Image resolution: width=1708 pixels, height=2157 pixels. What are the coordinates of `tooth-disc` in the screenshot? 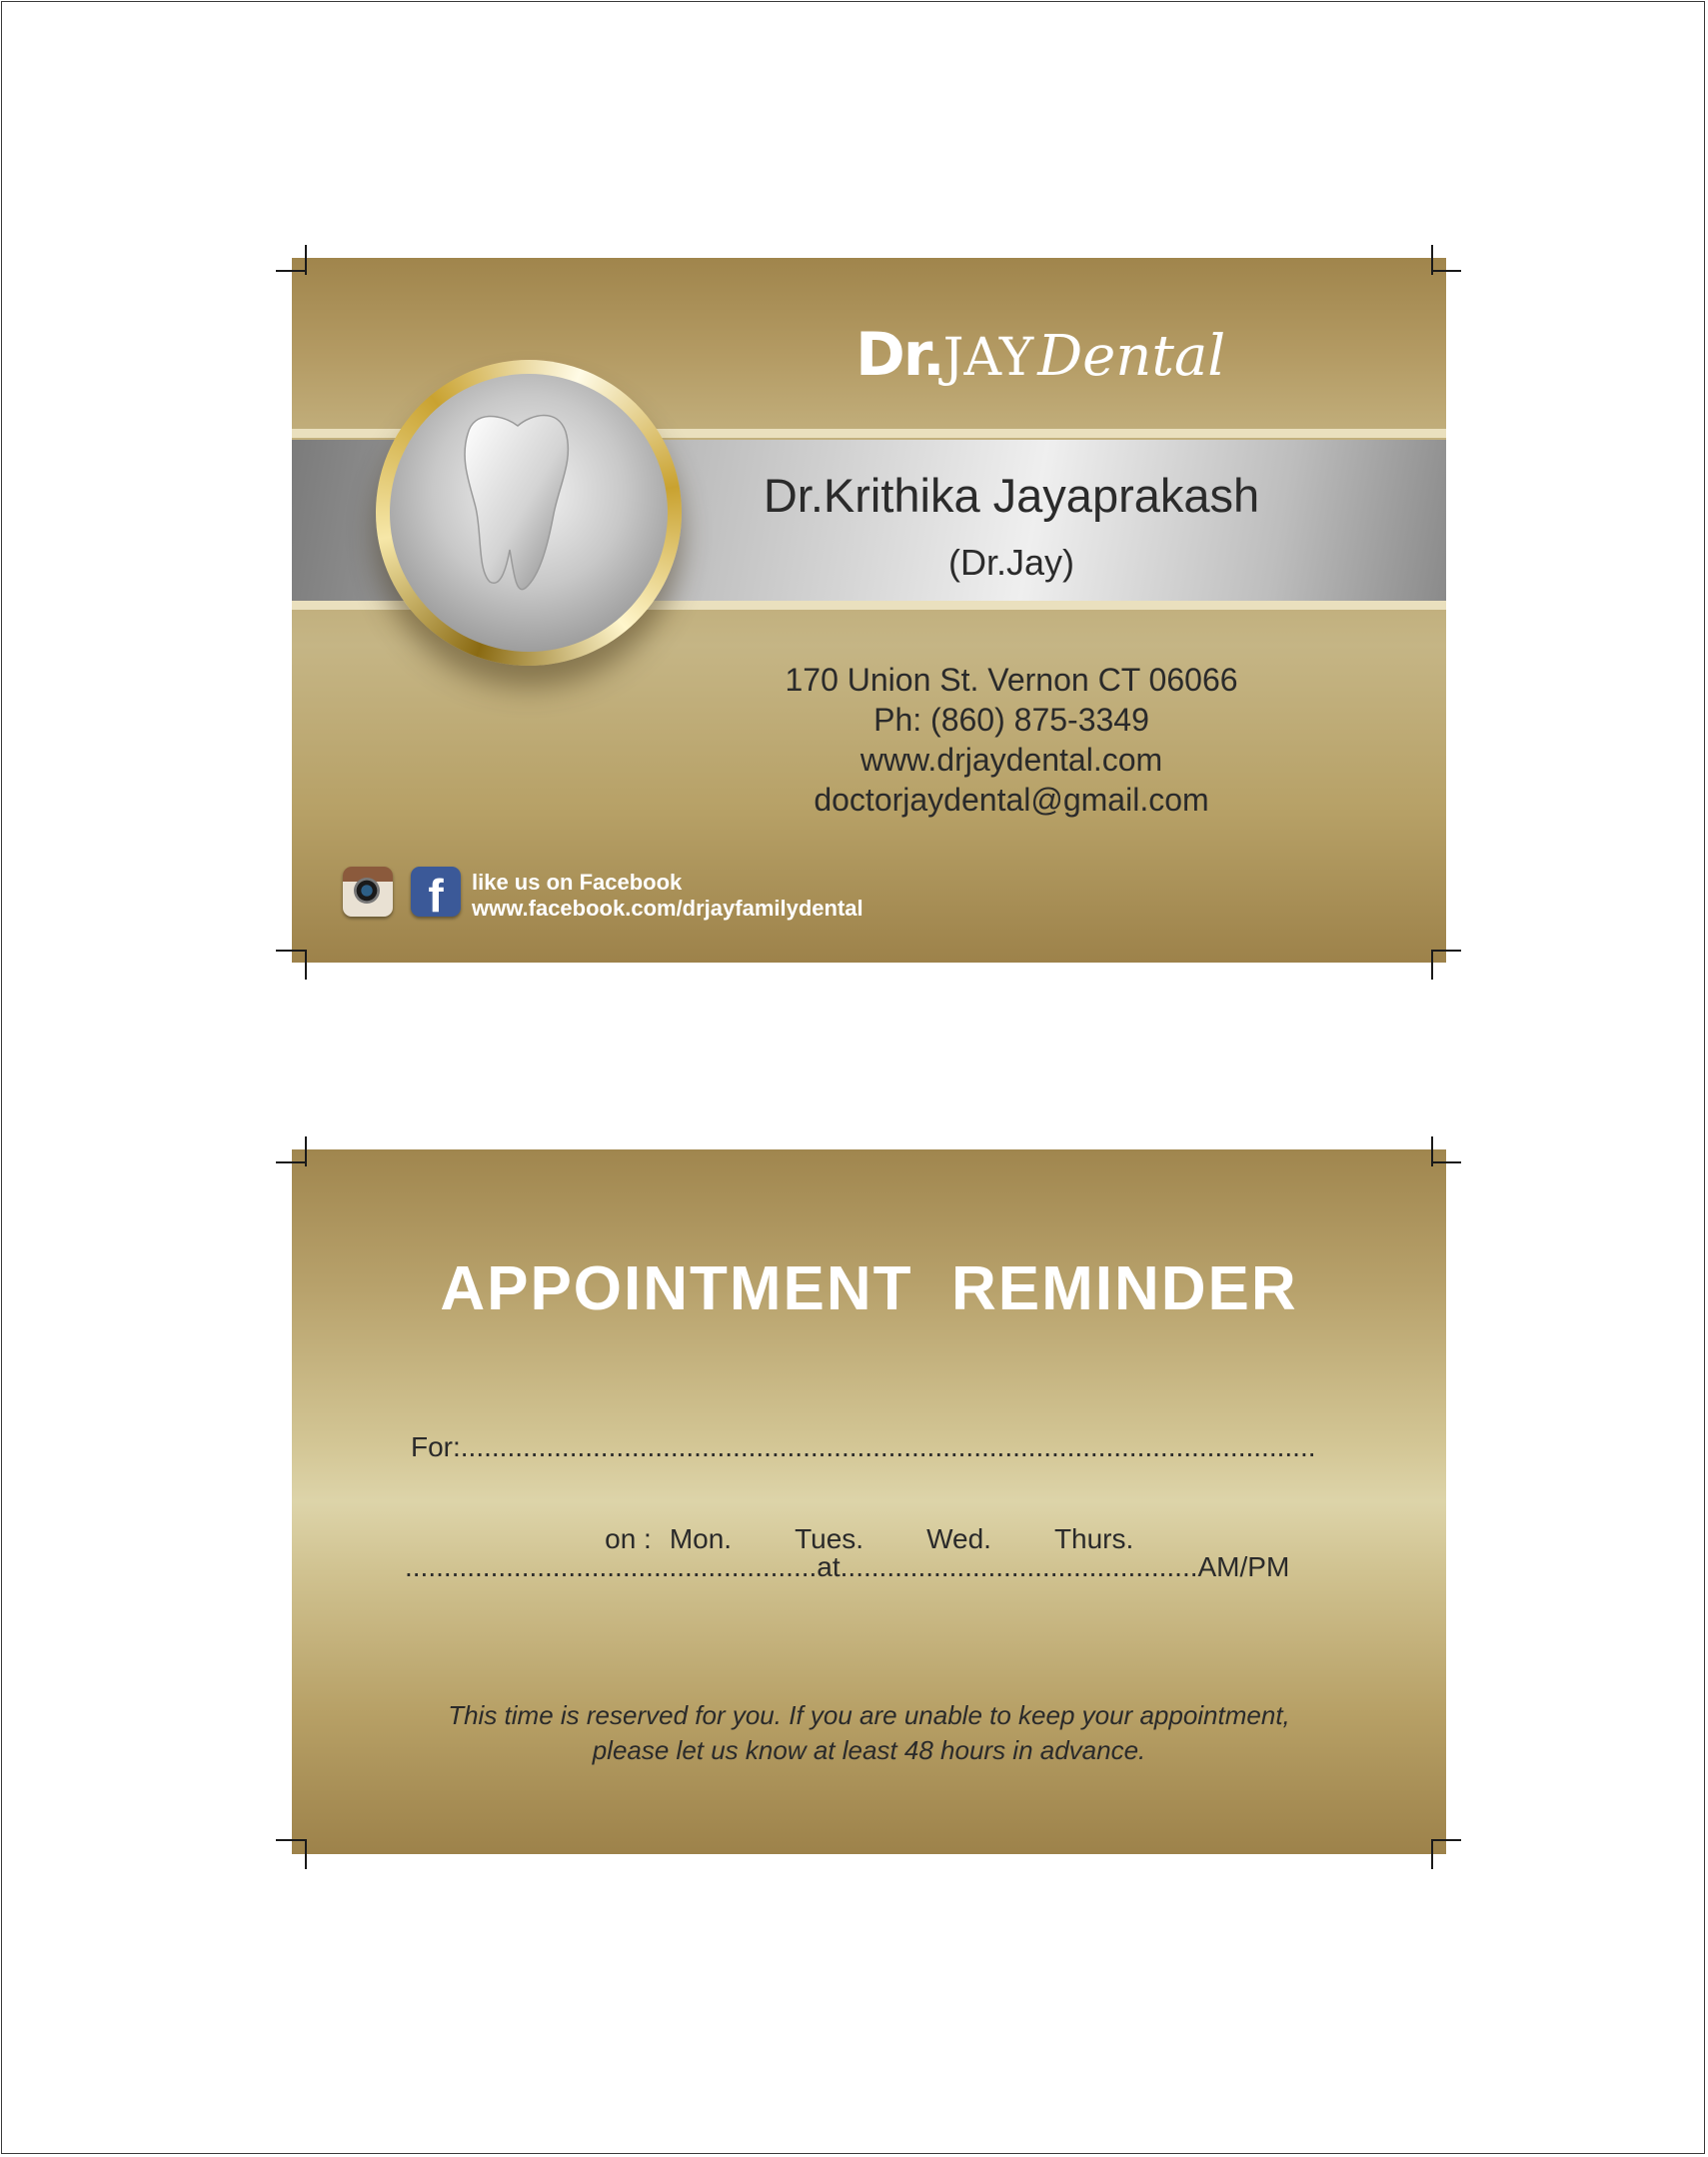 It's located at (529, 513).